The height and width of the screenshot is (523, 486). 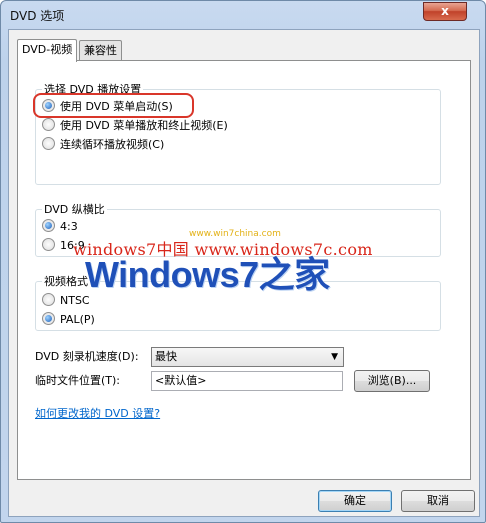 What do you see at coordinates (113, 105) in the screenshot?
I see `highlight-ring` at bounding box center [113, 105].